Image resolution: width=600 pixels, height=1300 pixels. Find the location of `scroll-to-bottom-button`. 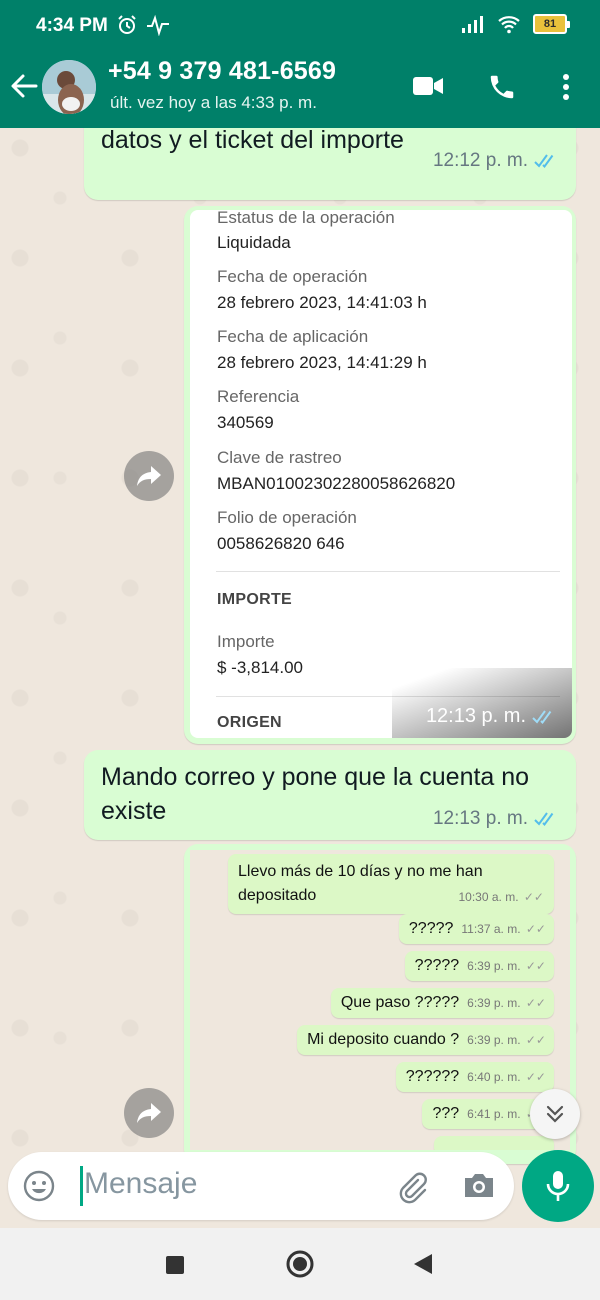

scroll-to-bottom-button is located at coordinates (555, 1114).